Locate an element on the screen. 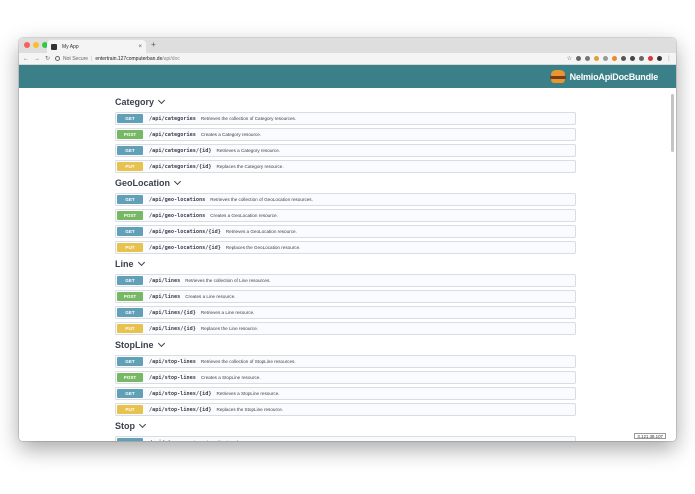  info-icon is located at coordinates (58, 58).